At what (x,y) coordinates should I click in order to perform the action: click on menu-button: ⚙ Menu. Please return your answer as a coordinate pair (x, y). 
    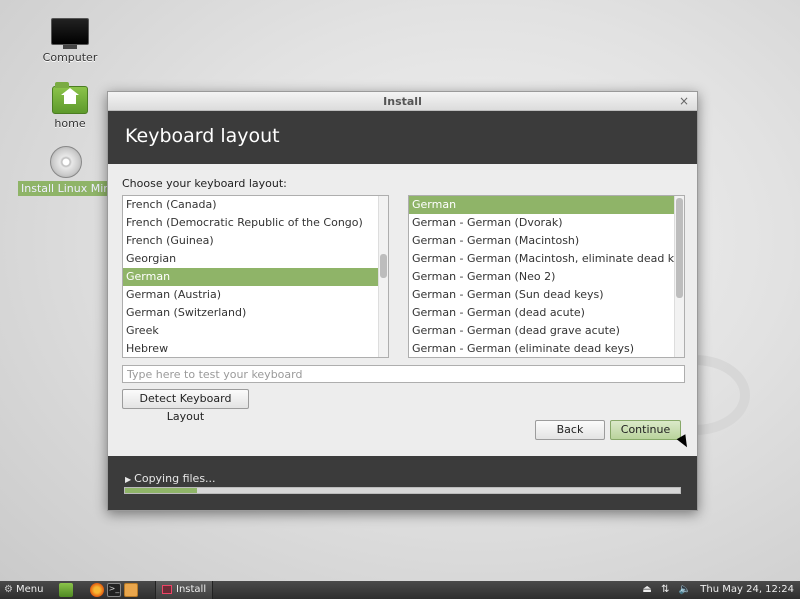
    Looking at the image, I should click on (23, 590).